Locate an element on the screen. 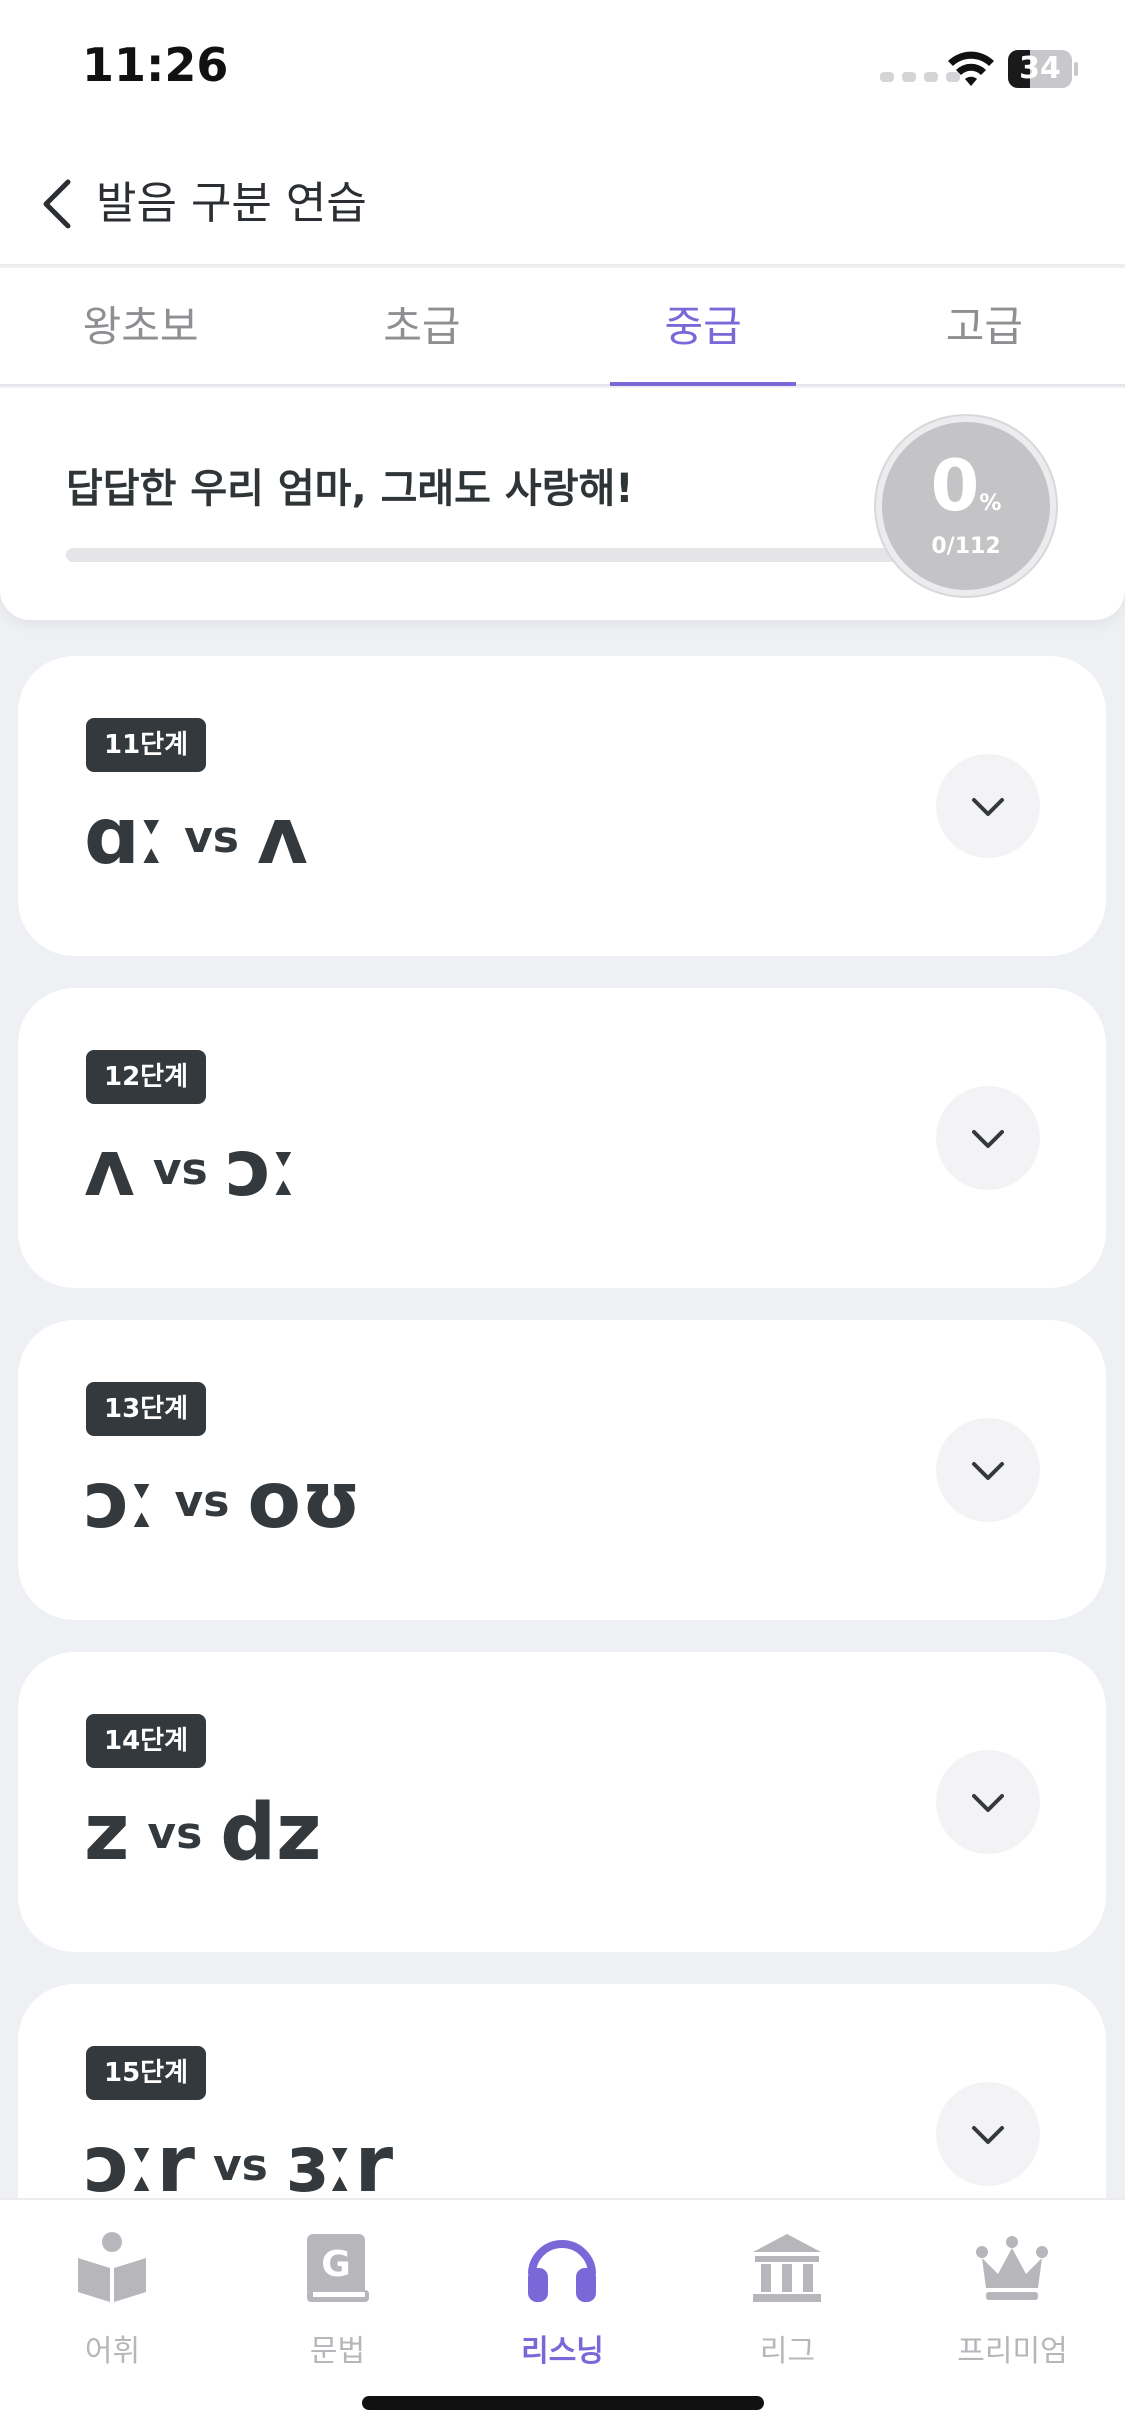  grammar-book-icon: G is located at coordinates (338, 2268).